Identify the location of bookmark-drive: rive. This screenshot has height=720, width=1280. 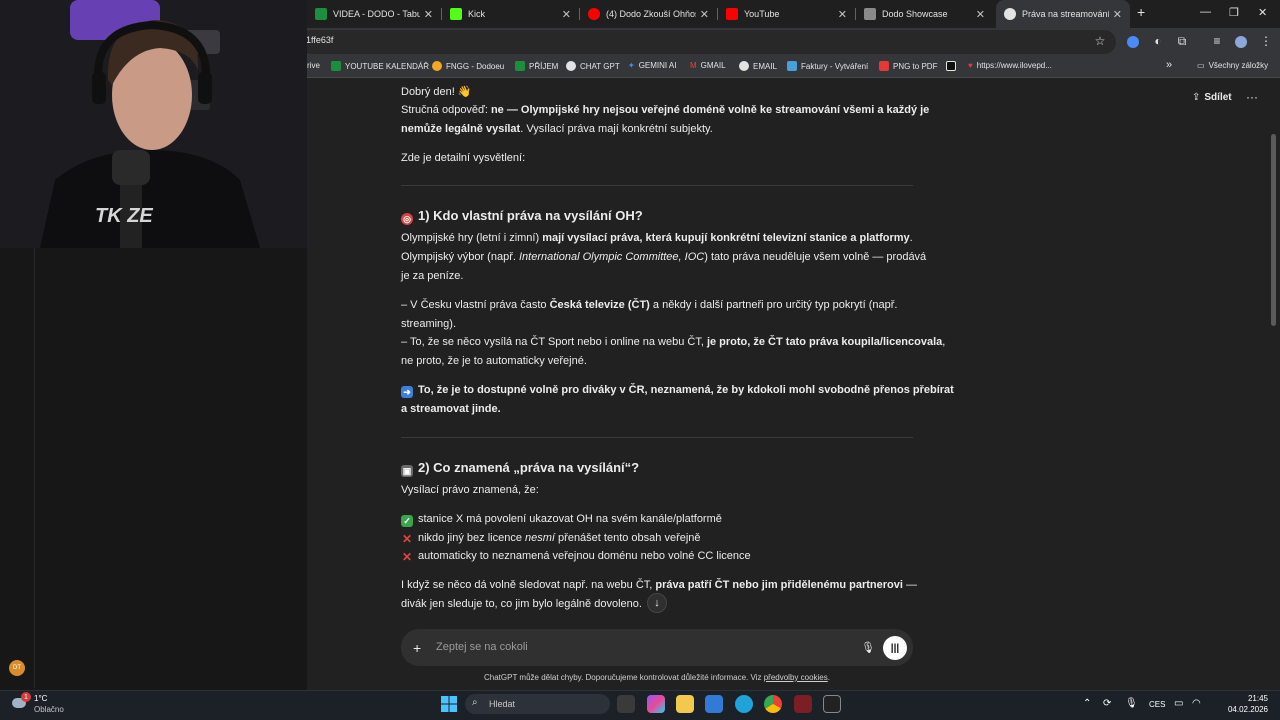
(313, 65).